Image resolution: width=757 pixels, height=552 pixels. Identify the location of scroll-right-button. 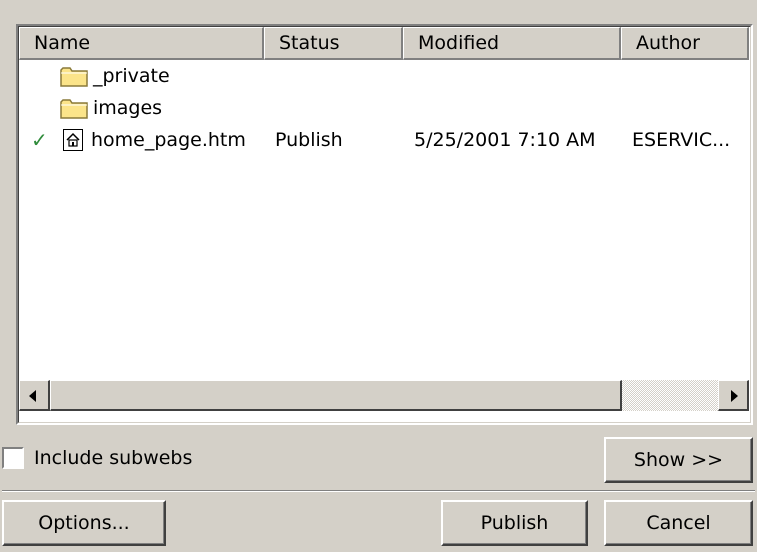
(733, 395).